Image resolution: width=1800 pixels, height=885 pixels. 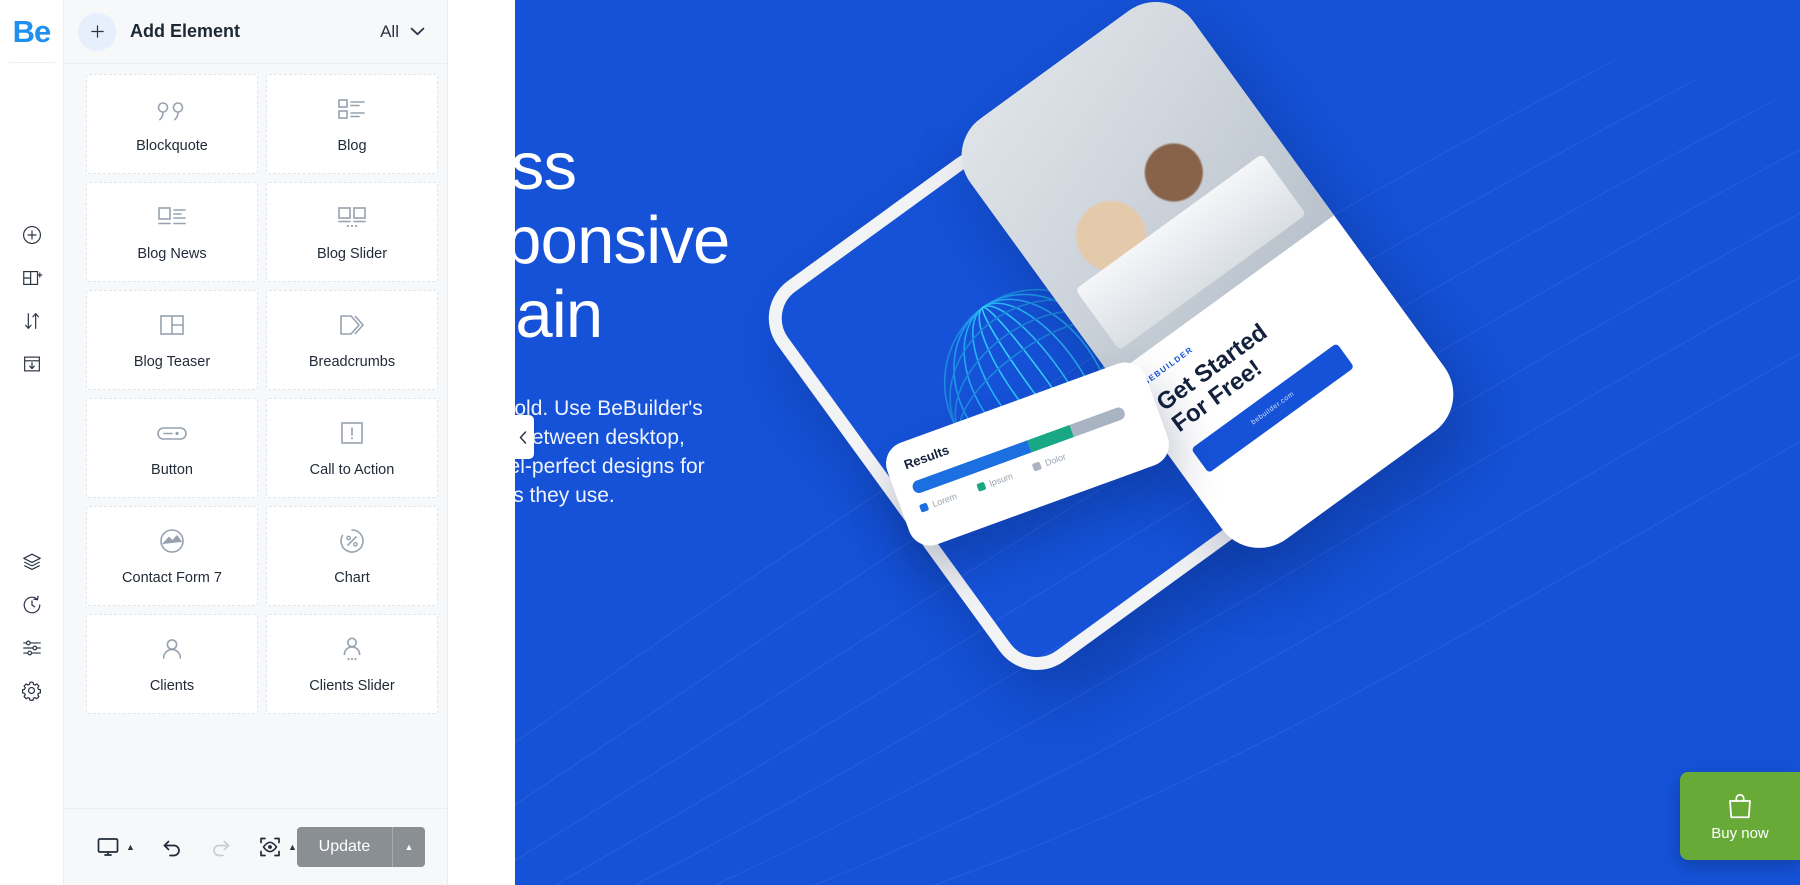 I want to click on plus-icon, so click(x=97, y=31).